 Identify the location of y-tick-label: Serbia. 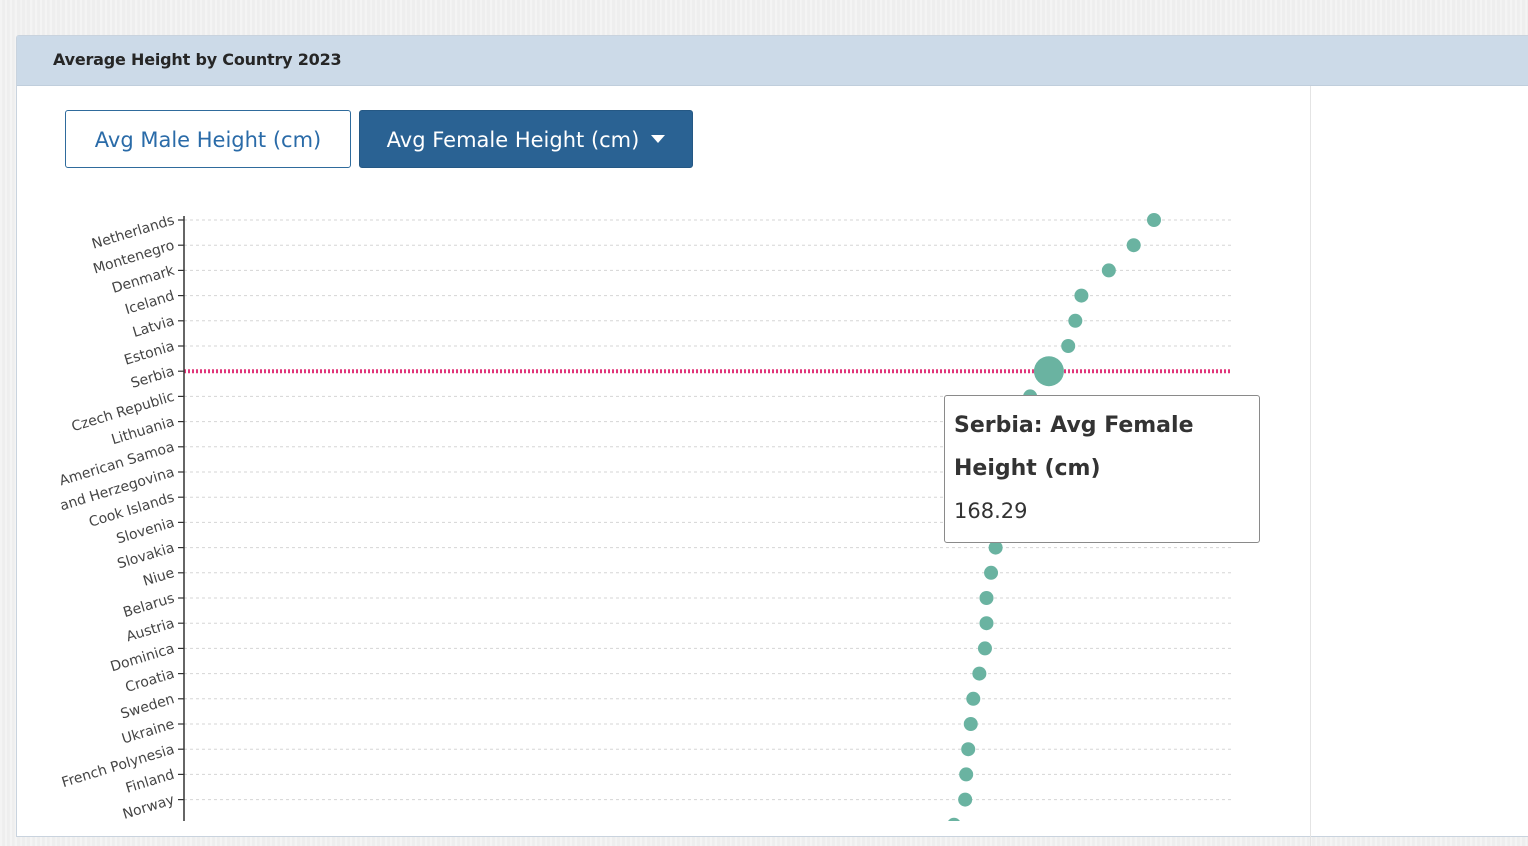
(152, 378).